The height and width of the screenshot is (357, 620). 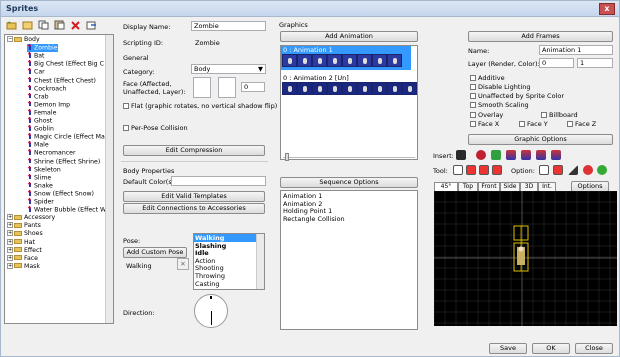 What do you see at coordinates (40, 185) in the screenshot?
I see `tree-item: Snake` at bounding box center [40, 185].